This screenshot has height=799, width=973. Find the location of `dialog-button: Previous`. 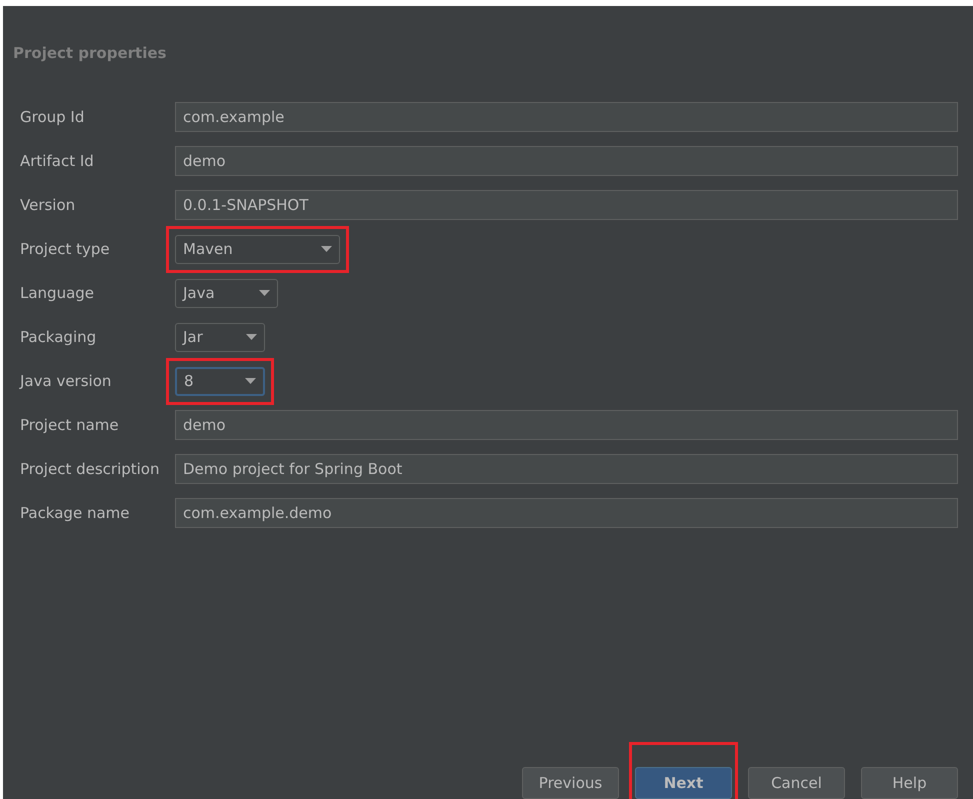

dialog-button: Previous is located at coordinates (570, 783).